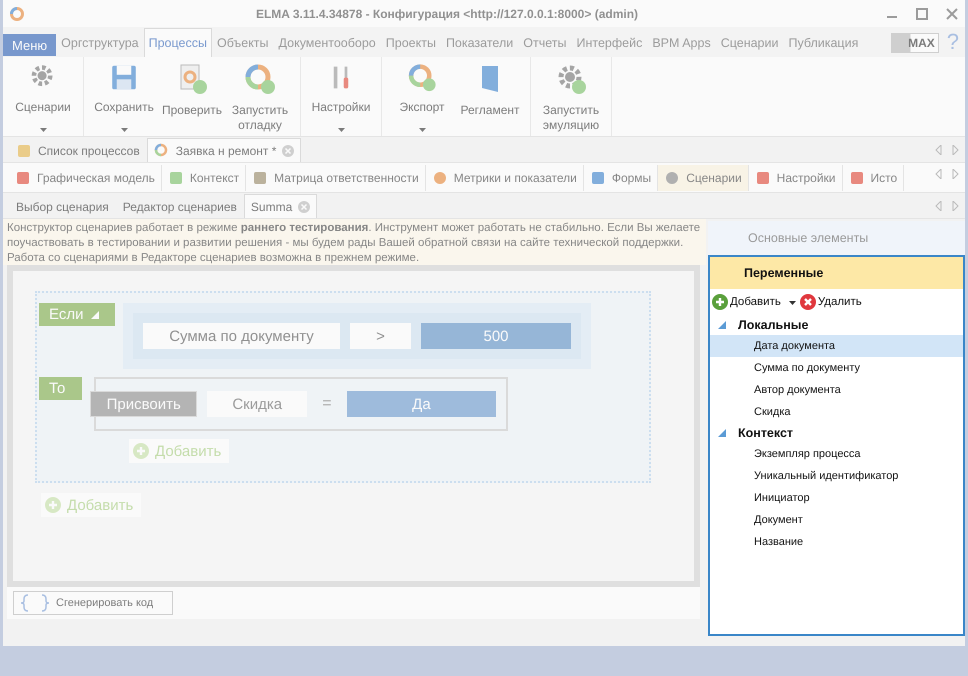 This screenshot has width=968, height=676. I want to click on panel-title: Переменные, so click(836, 273).